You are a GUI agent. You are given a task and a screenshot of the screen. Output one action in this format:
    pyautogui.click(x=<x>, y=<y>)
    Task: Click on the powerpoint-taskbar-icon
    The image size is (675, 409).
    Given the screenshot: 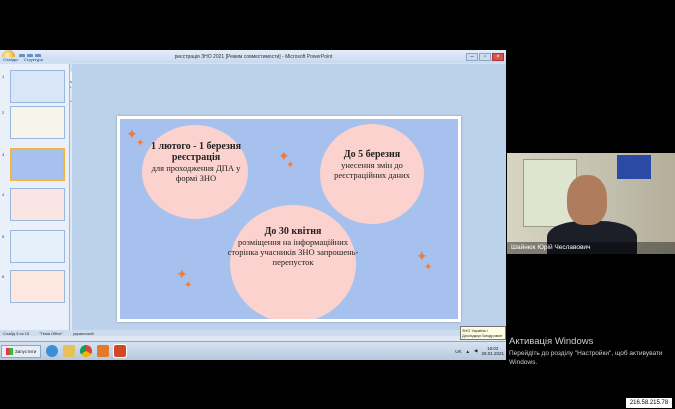 What is the action you would take?
    pyautogui.click(x=120, y=351)
    